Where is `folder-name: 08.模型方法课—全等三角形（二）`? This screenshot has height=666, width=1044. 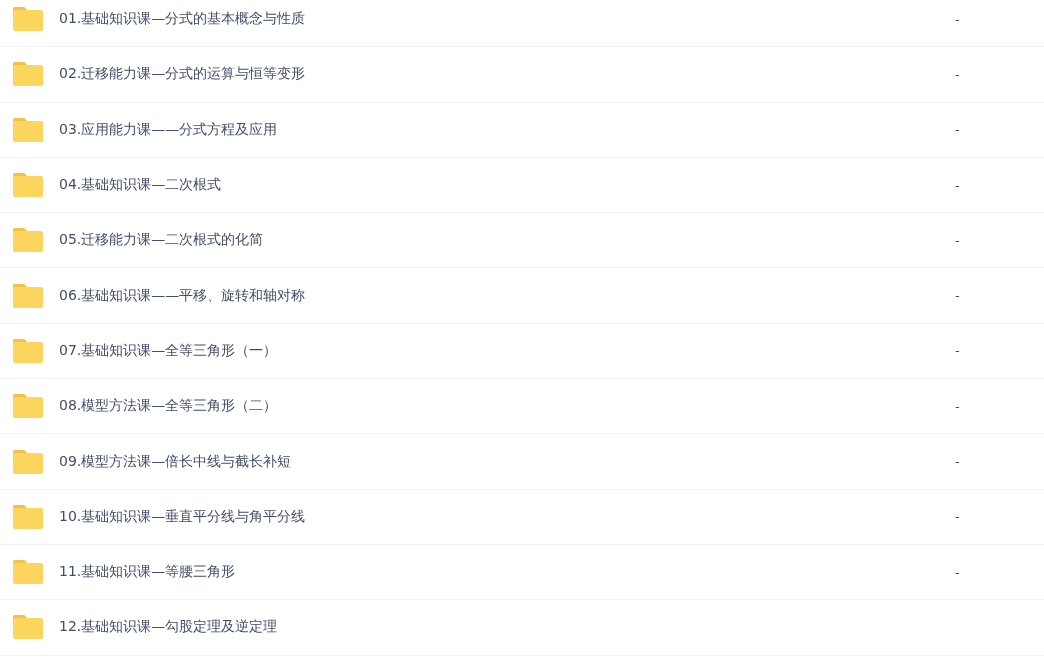
folder-name: 08.模型方法课—全等三角形（二） is located at coordinates (168, 406).